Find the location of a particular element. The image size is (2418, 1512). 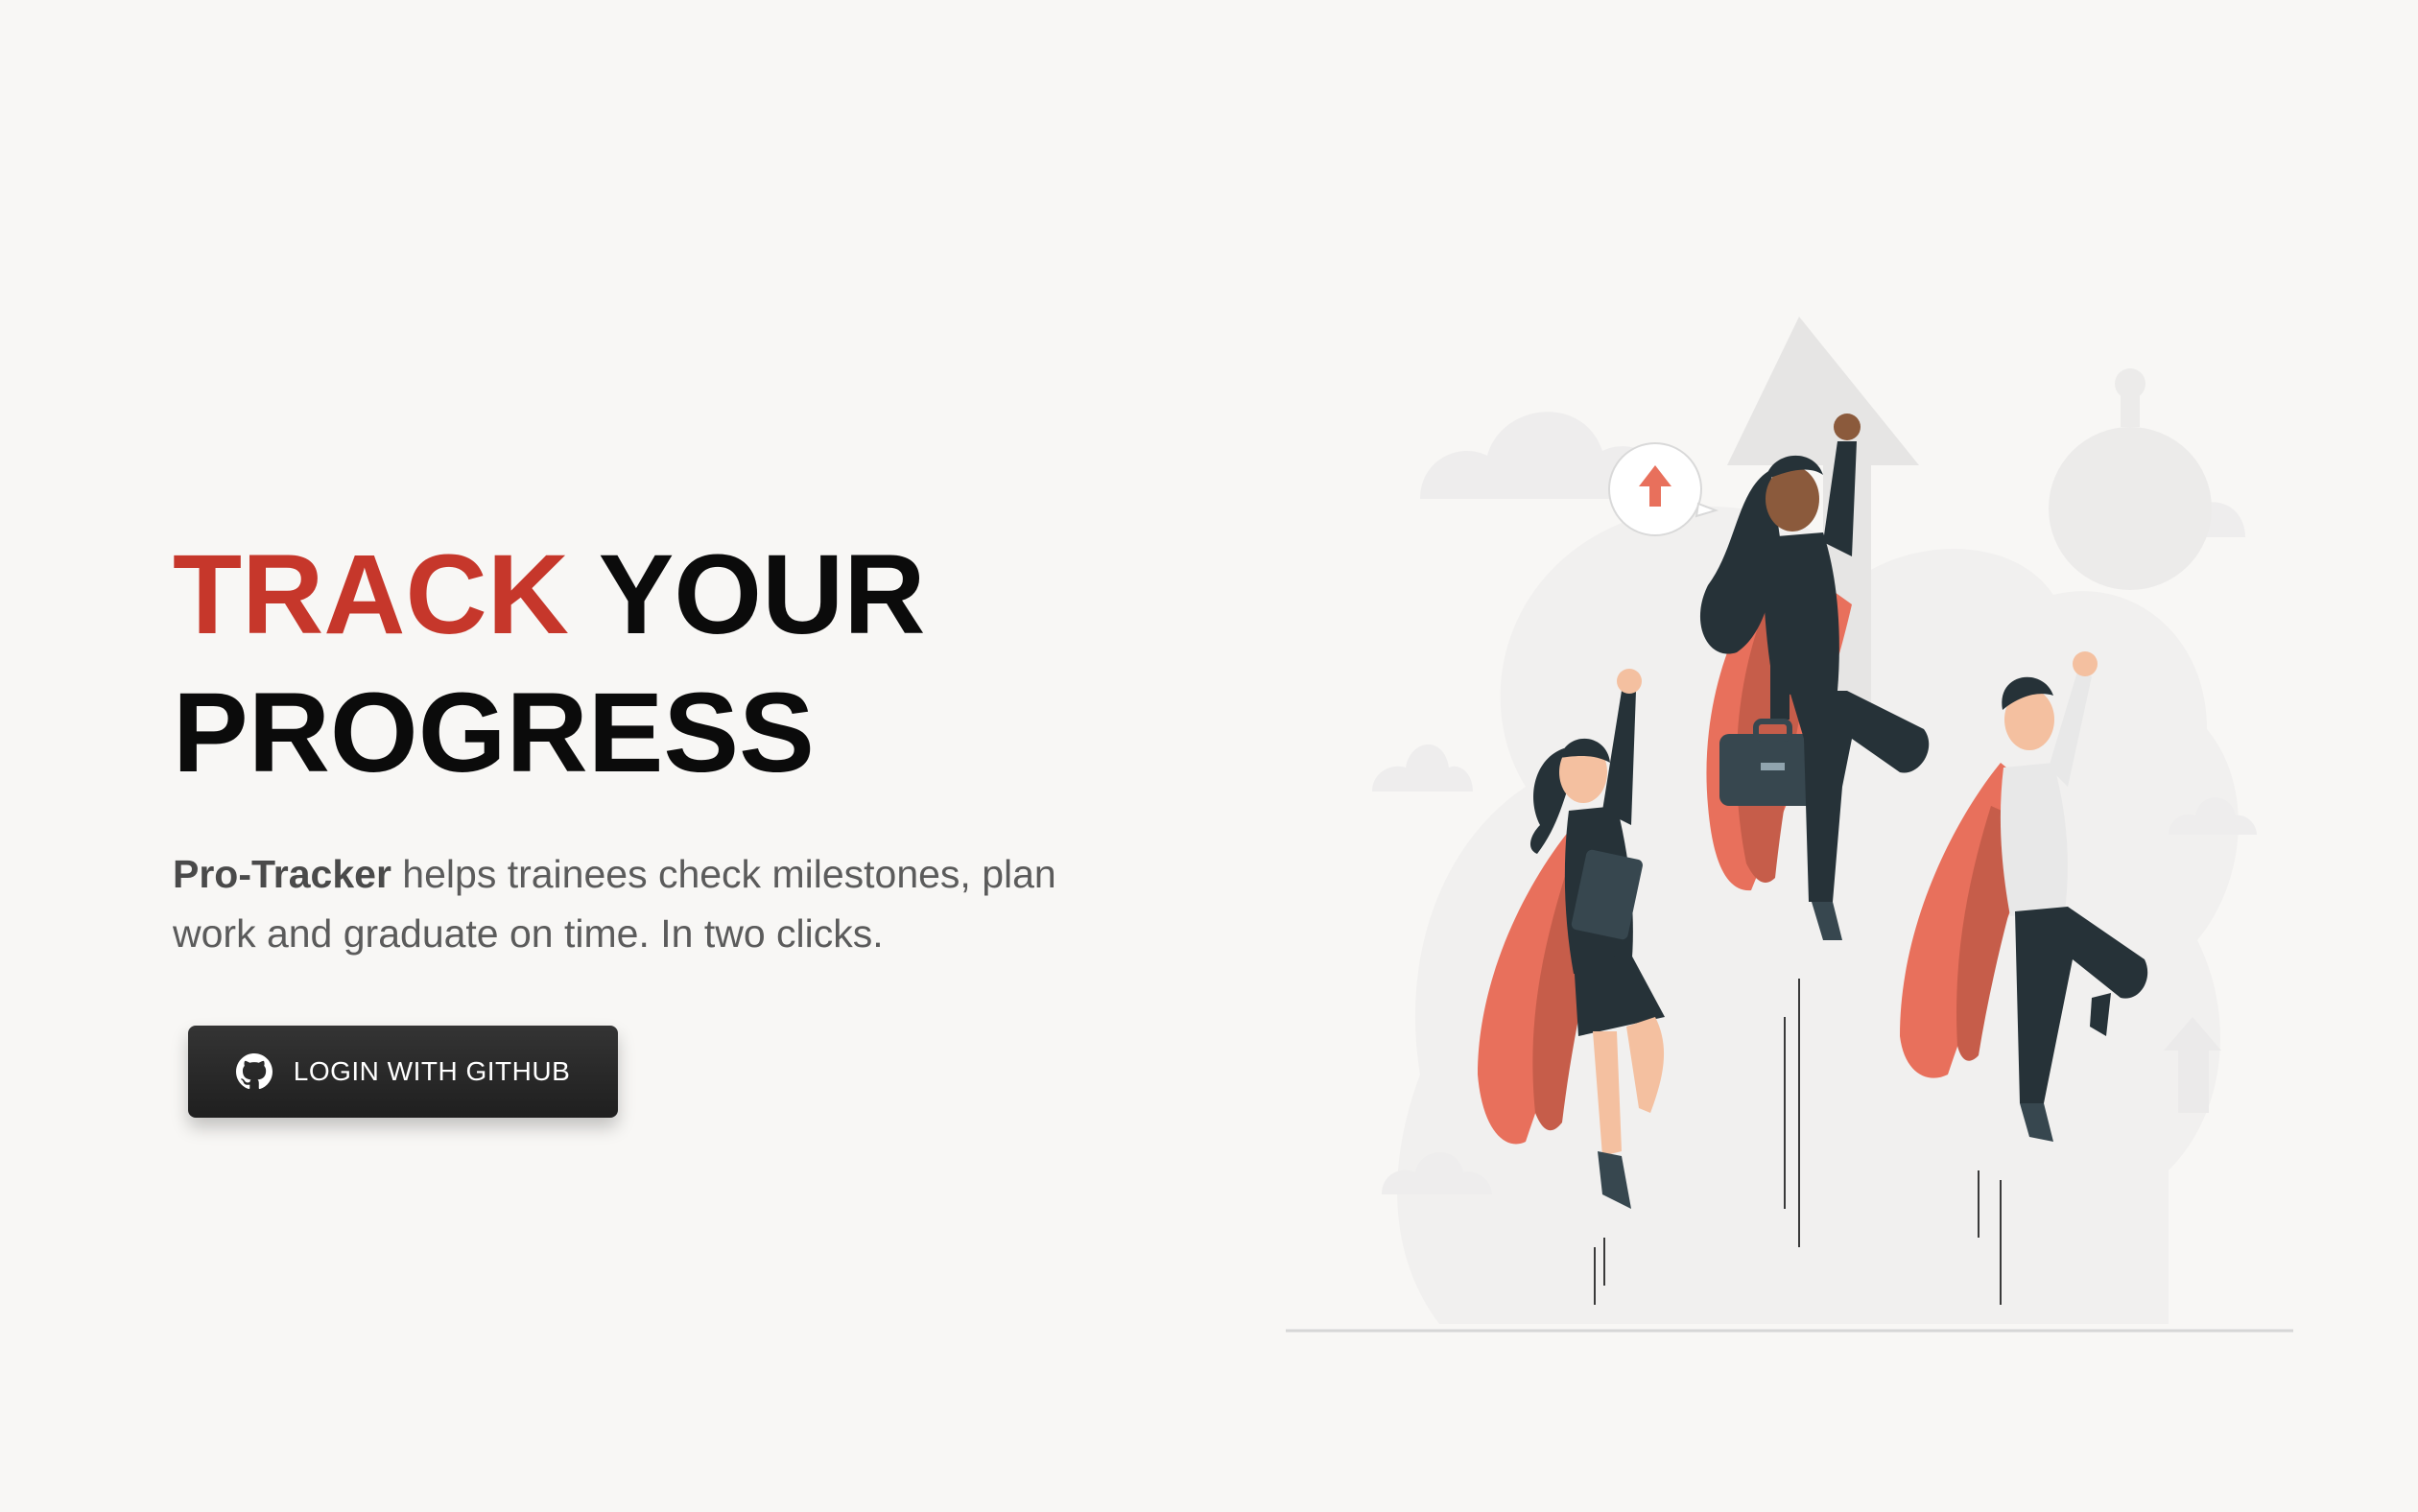

hero-headline: TRACK YOUR PROGRESS is located at coordinates (653, 664).